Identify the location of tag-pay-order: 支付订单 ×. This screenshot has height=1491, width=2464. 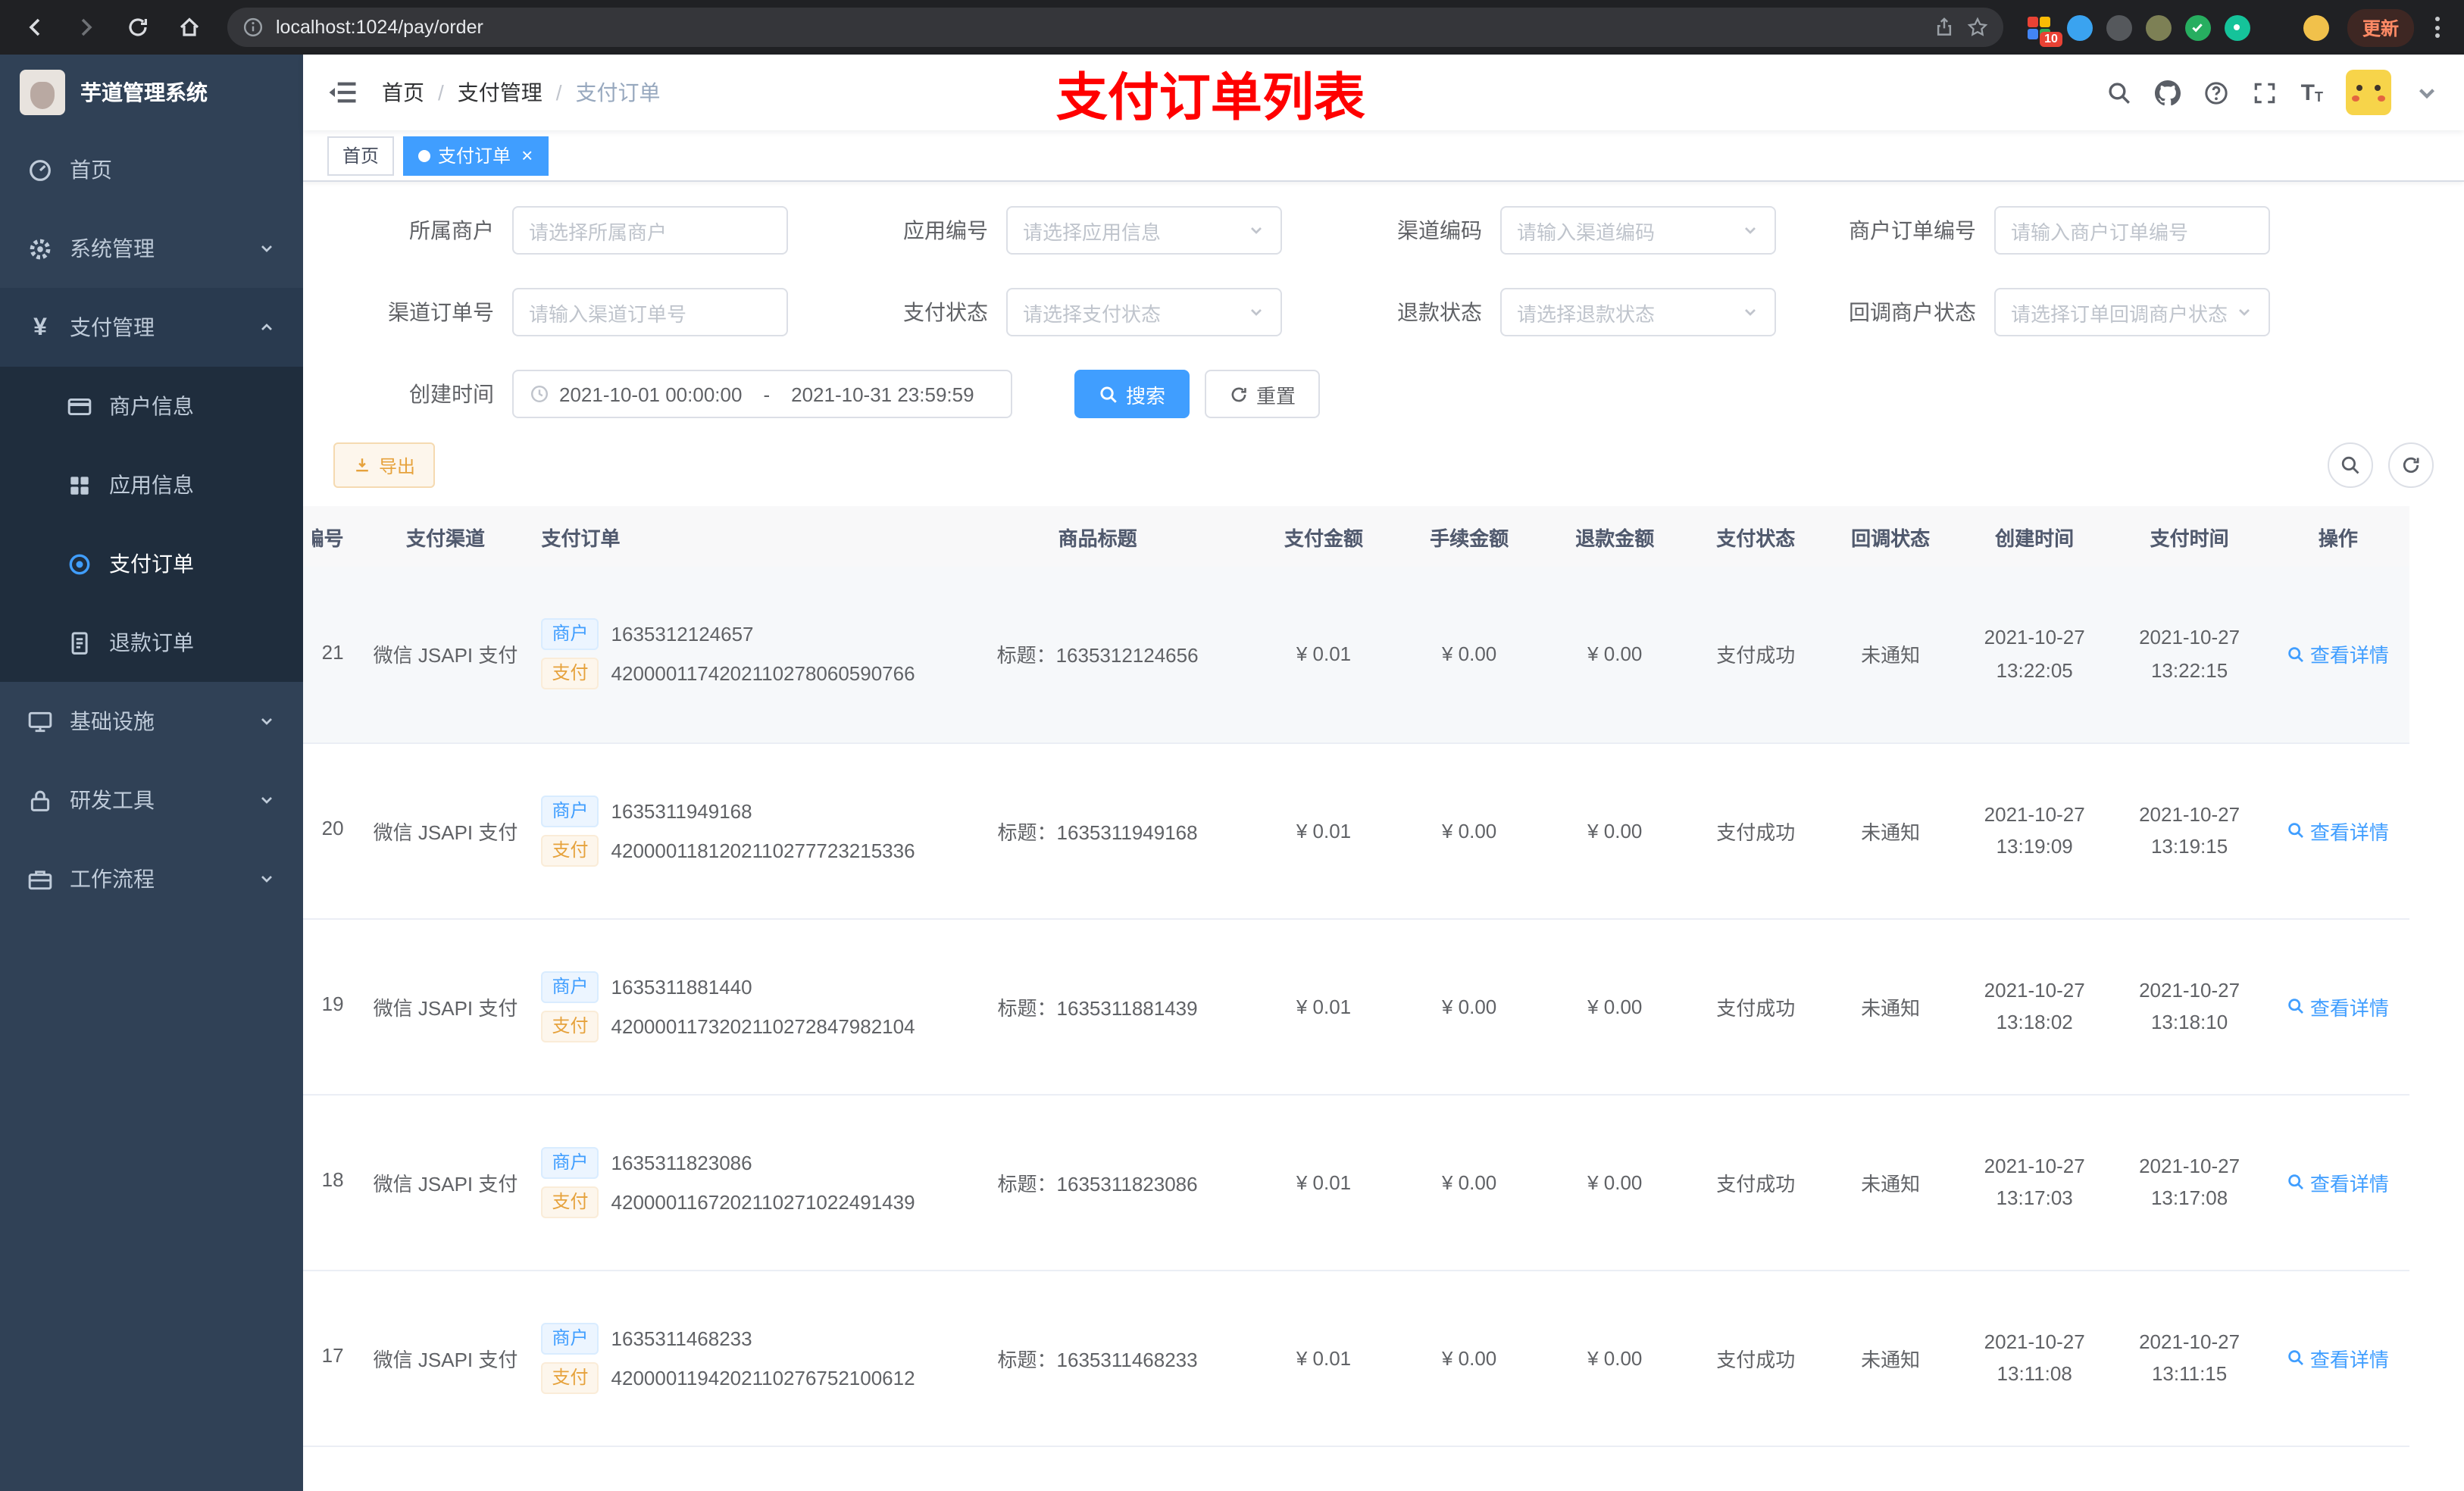
(476, 155).